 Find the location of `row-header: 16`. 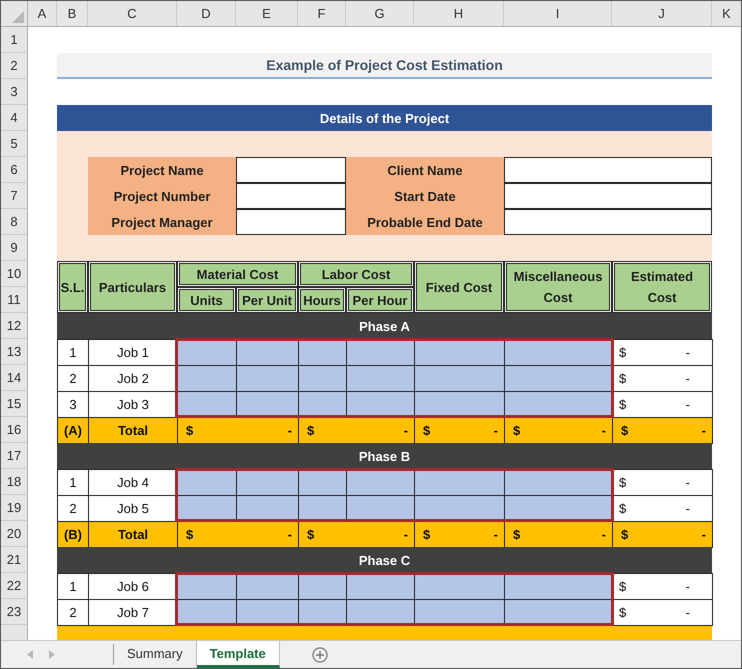

row-header: 16 is located at coordinates (14, 430).